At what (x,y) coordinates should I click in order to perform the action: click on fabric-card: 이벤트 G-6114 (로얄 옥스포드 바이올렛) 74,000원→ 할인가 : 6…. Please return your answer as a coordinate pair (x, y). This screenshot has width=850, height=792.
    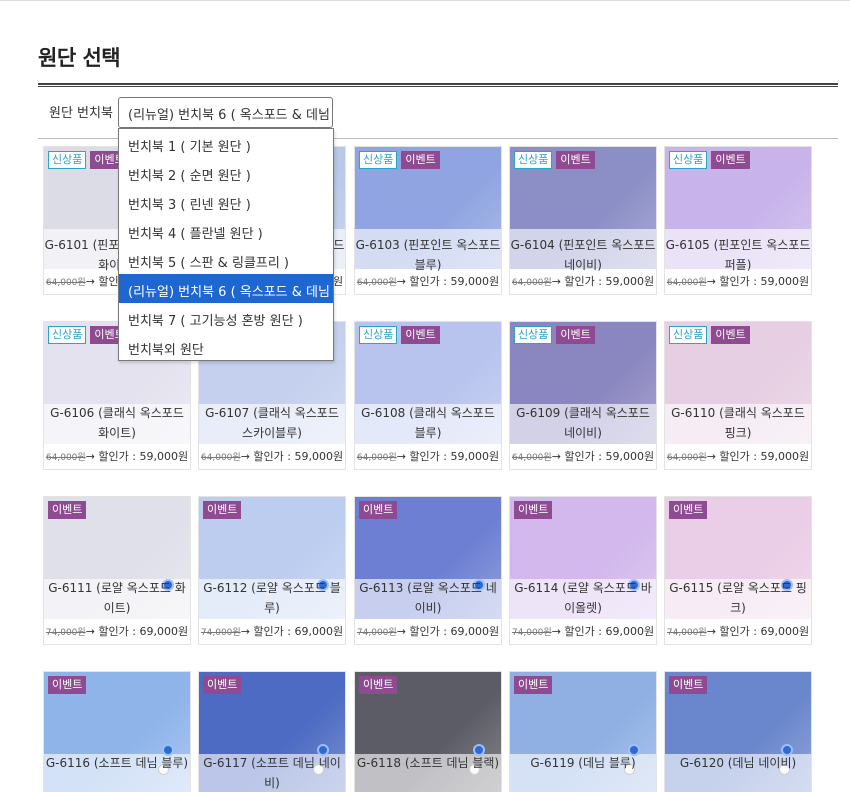
    Looking at the image, I should click on (583, 570).